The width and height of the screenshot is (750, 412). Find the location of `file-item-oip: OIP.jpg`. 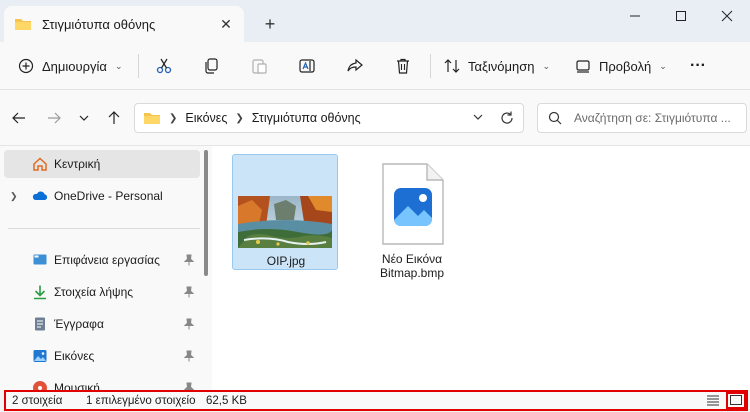

file-item-oip: OIP.jpg is located at coordinates (285, 212).